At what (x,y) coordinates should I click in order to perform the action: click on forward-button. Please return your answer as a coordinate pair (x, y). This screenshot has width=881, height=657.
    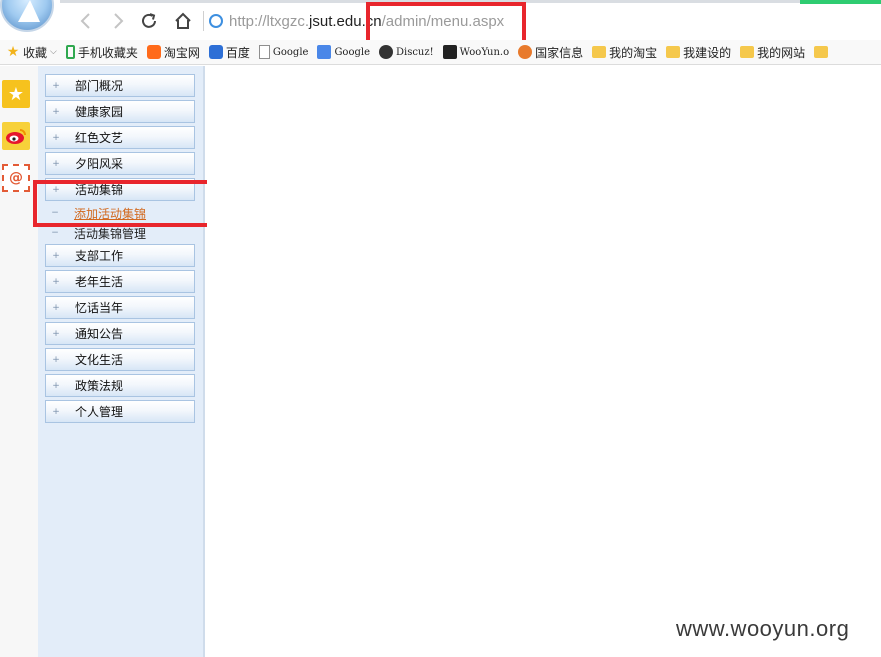
    Looking at the image, I should click on (118, 21).